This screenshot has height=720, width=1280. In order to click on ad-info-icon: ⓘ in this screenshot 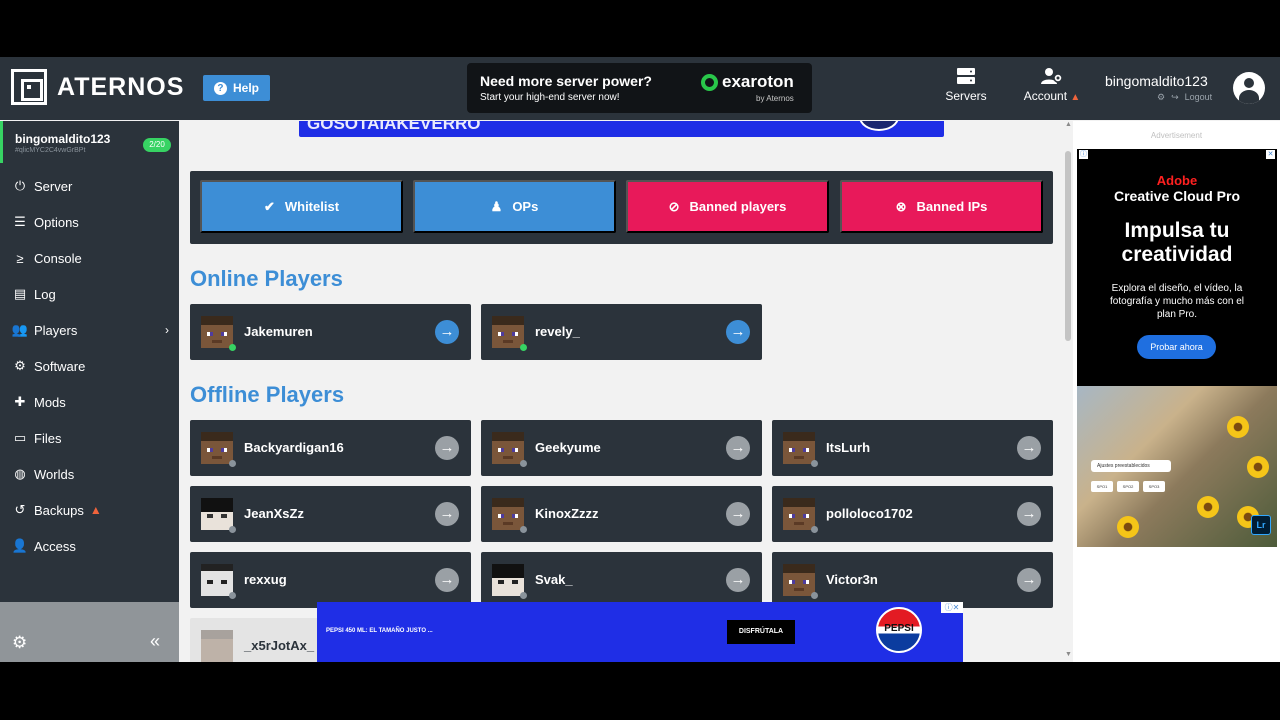, I will do `click(1083, 154)`.